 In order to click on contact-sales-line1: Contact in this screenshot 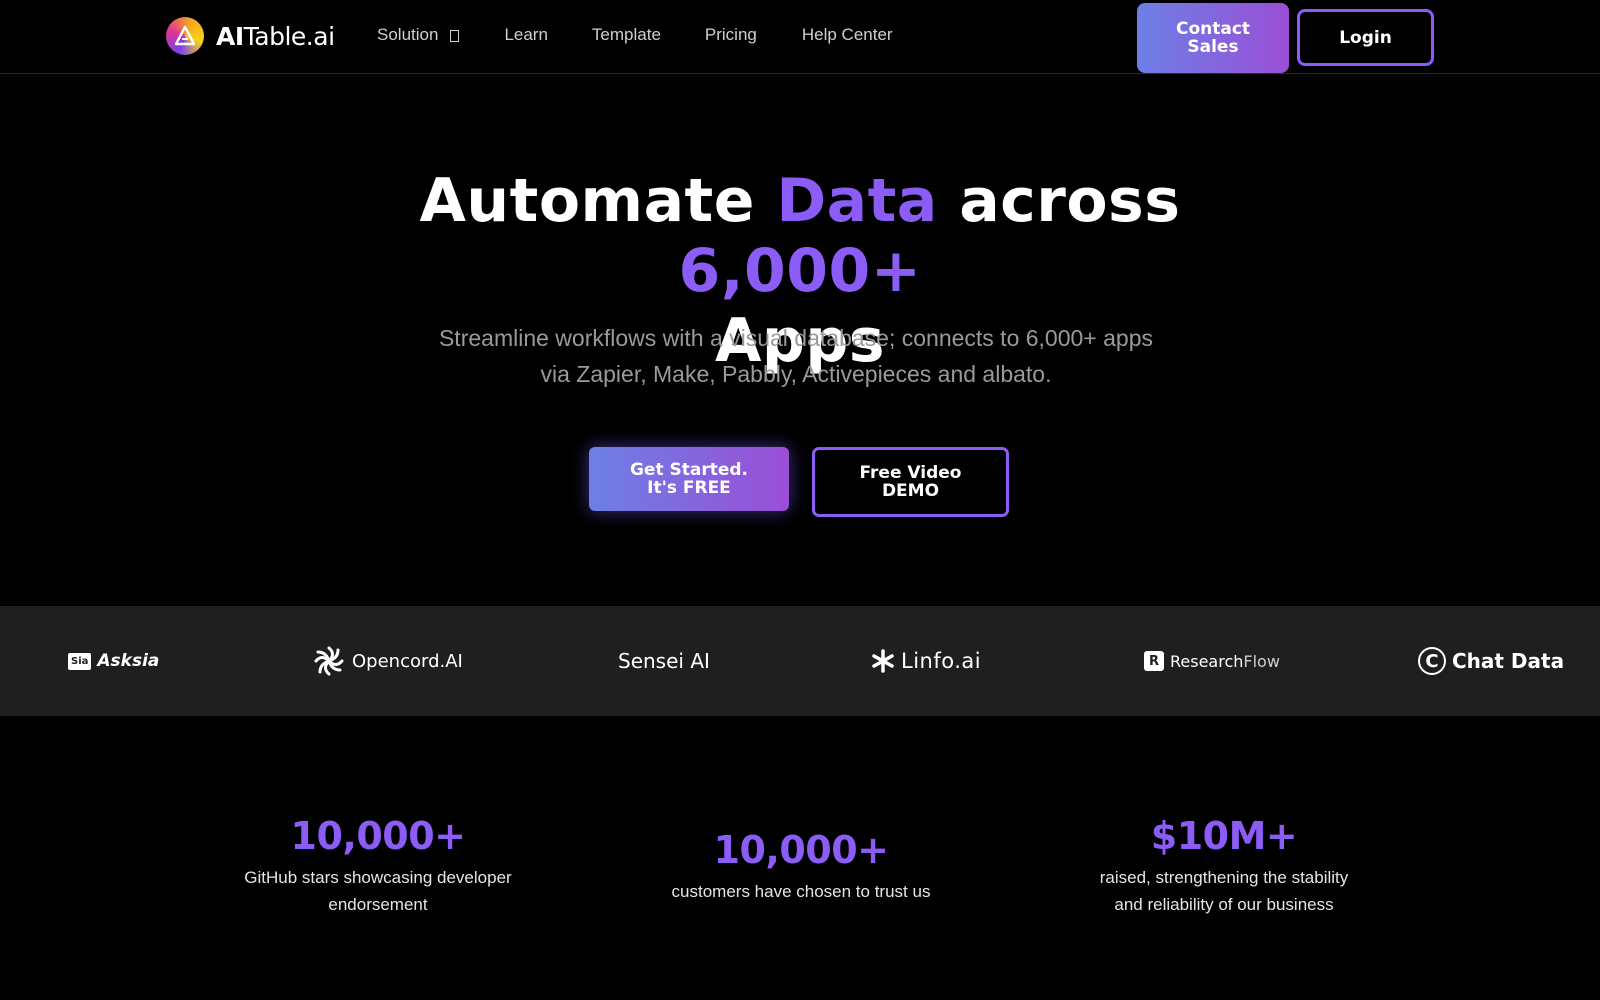, I will do `click(1213, 29)`.